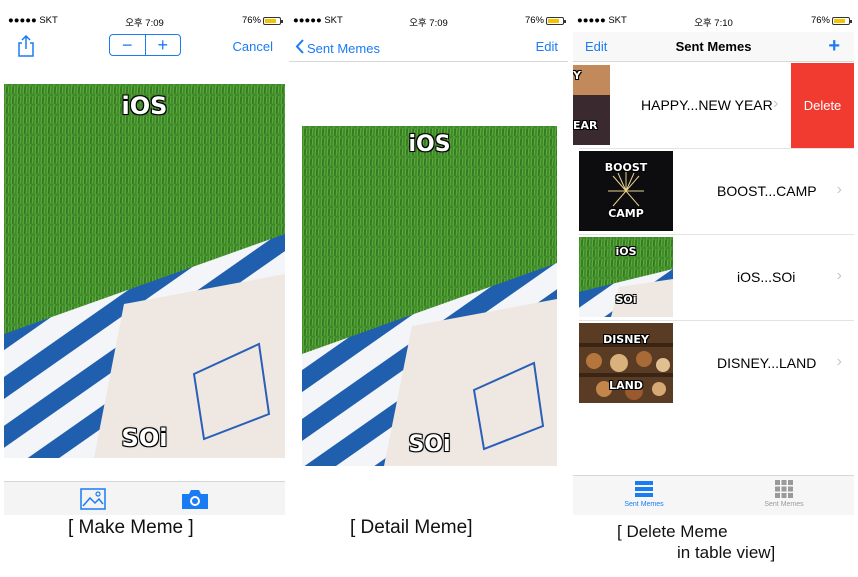 The image size is (858, 577). I want to click on edit-button: Edit, so click(547, 46).